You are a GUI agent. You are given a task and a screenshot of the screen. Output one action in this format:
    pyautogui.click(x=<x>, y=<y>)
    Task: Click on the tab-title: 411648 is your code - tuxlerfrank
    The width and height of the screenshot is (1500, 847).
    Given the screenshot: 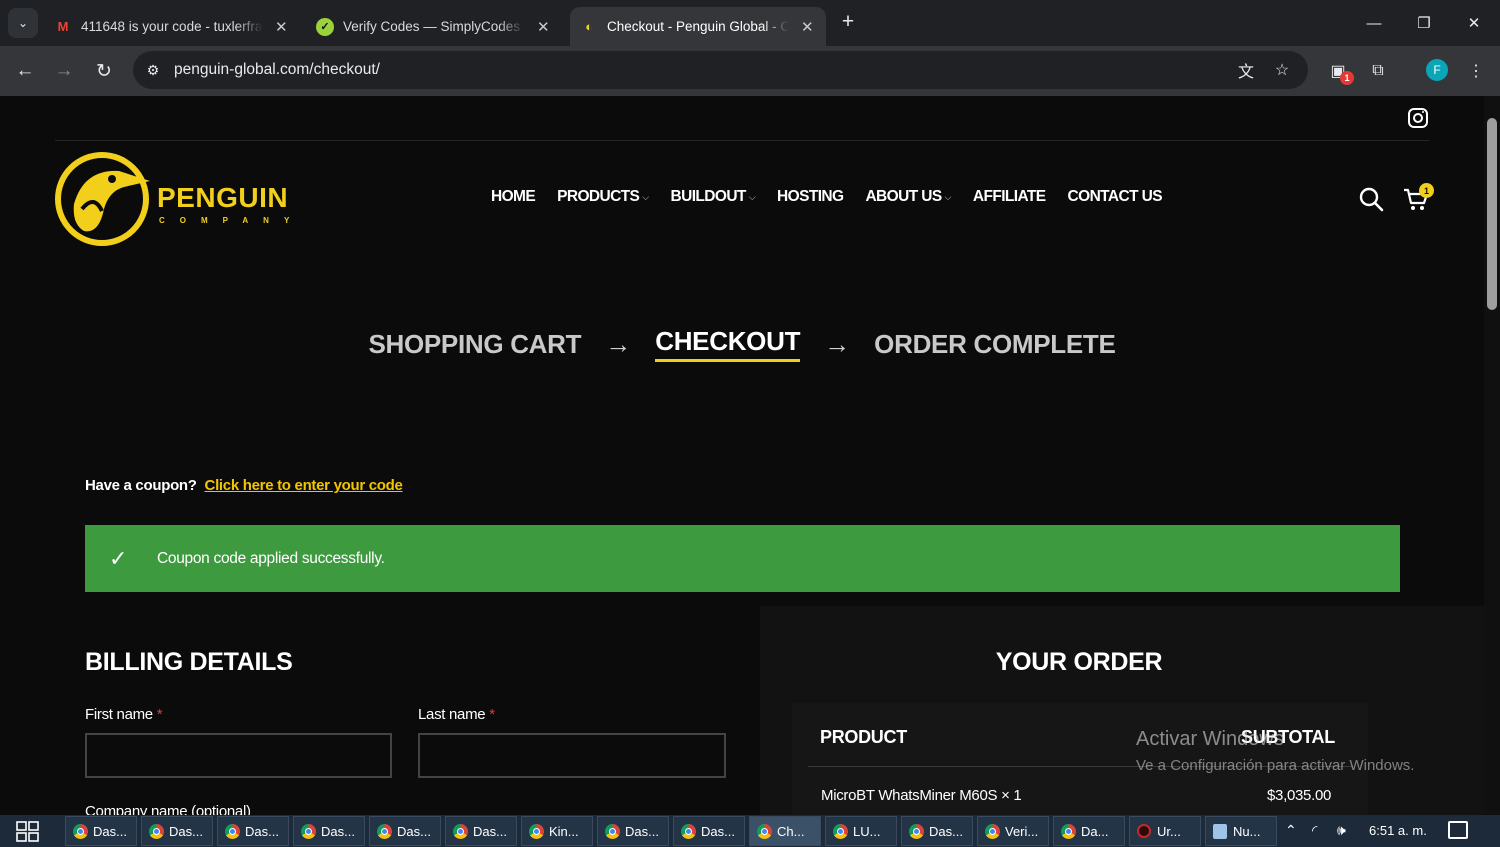 What is the action you would take?
    pyautogui.click(x=172, y=26)
    